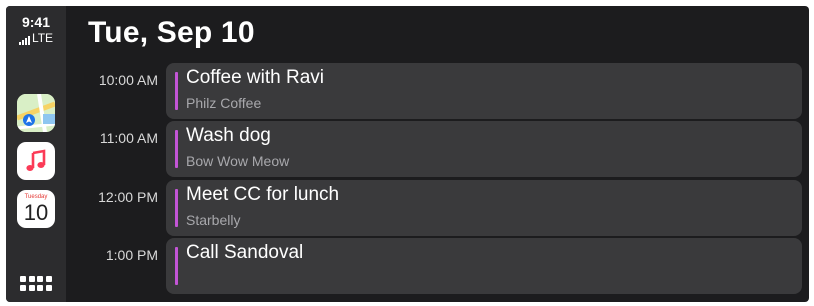 Image resolution: width=814 pixels, height=306 pixels. Describe the element at coordinates (484, 149) in the screenshot. I see `event-card: Wash dog Bow Wow Meow` at that location.